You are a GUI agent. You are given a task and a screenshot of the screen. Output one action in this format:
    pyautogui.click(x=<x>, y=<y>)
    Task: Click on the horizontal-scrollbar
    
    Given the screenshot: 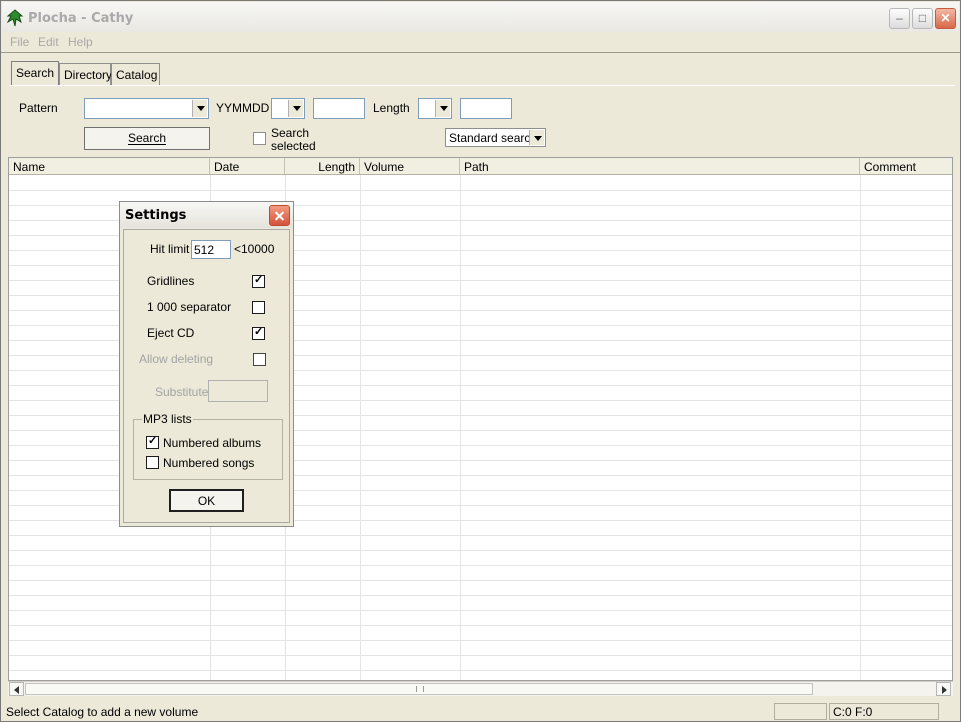 What is the action you would take?
    pyautogui.click(x=480, y=688)
    